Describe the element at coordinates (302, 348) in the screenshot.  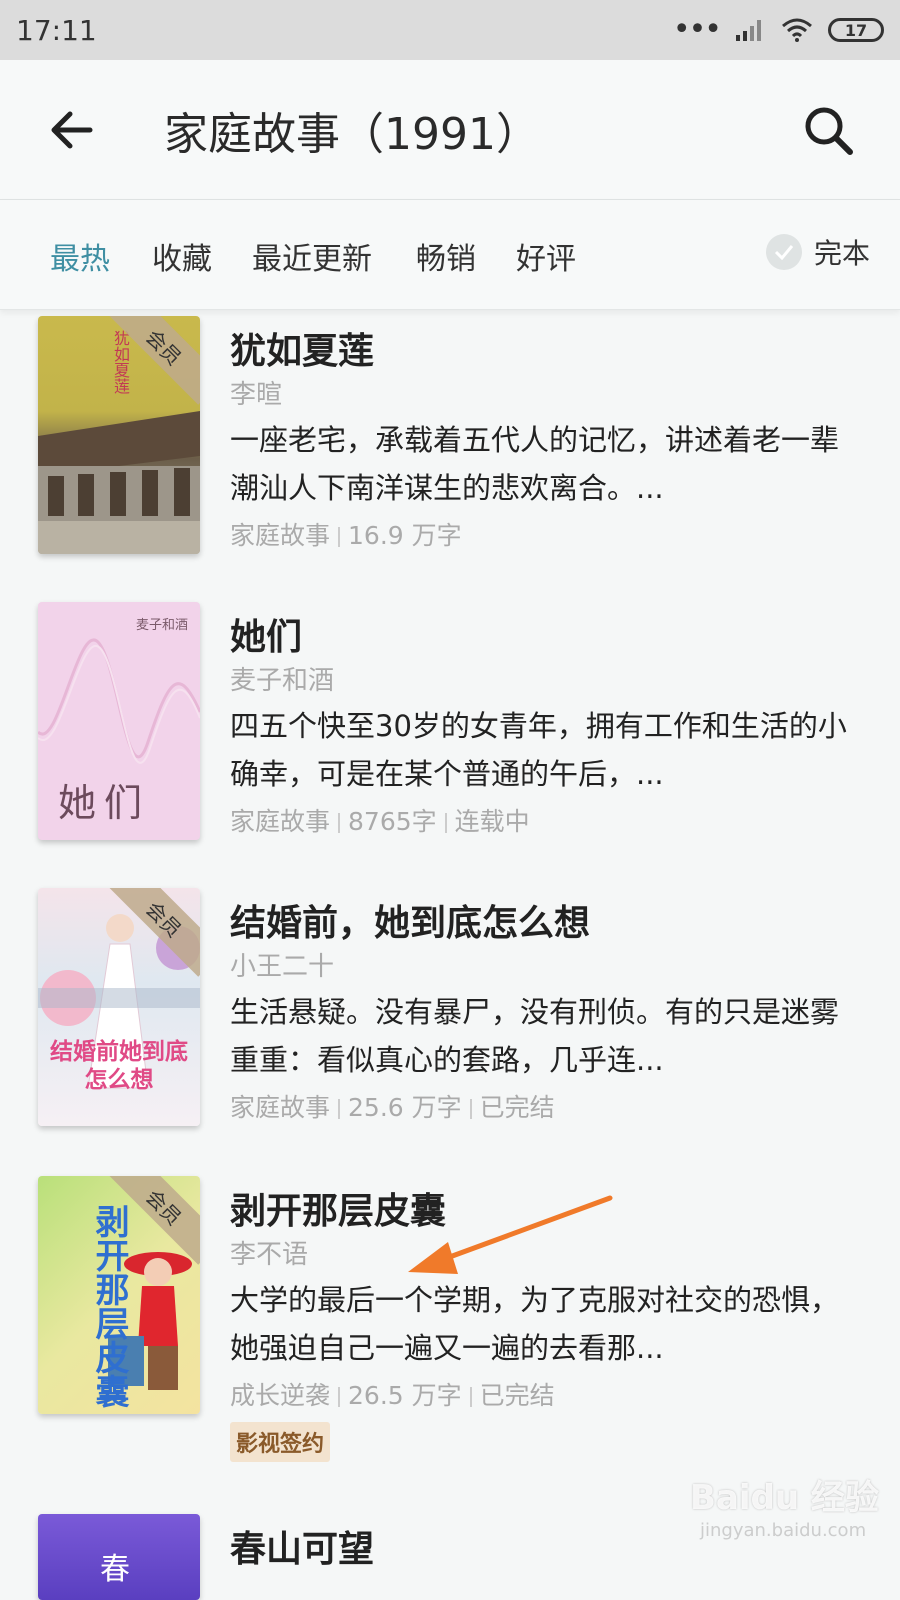
I see `book-title: 犹如夏莲` at that location.